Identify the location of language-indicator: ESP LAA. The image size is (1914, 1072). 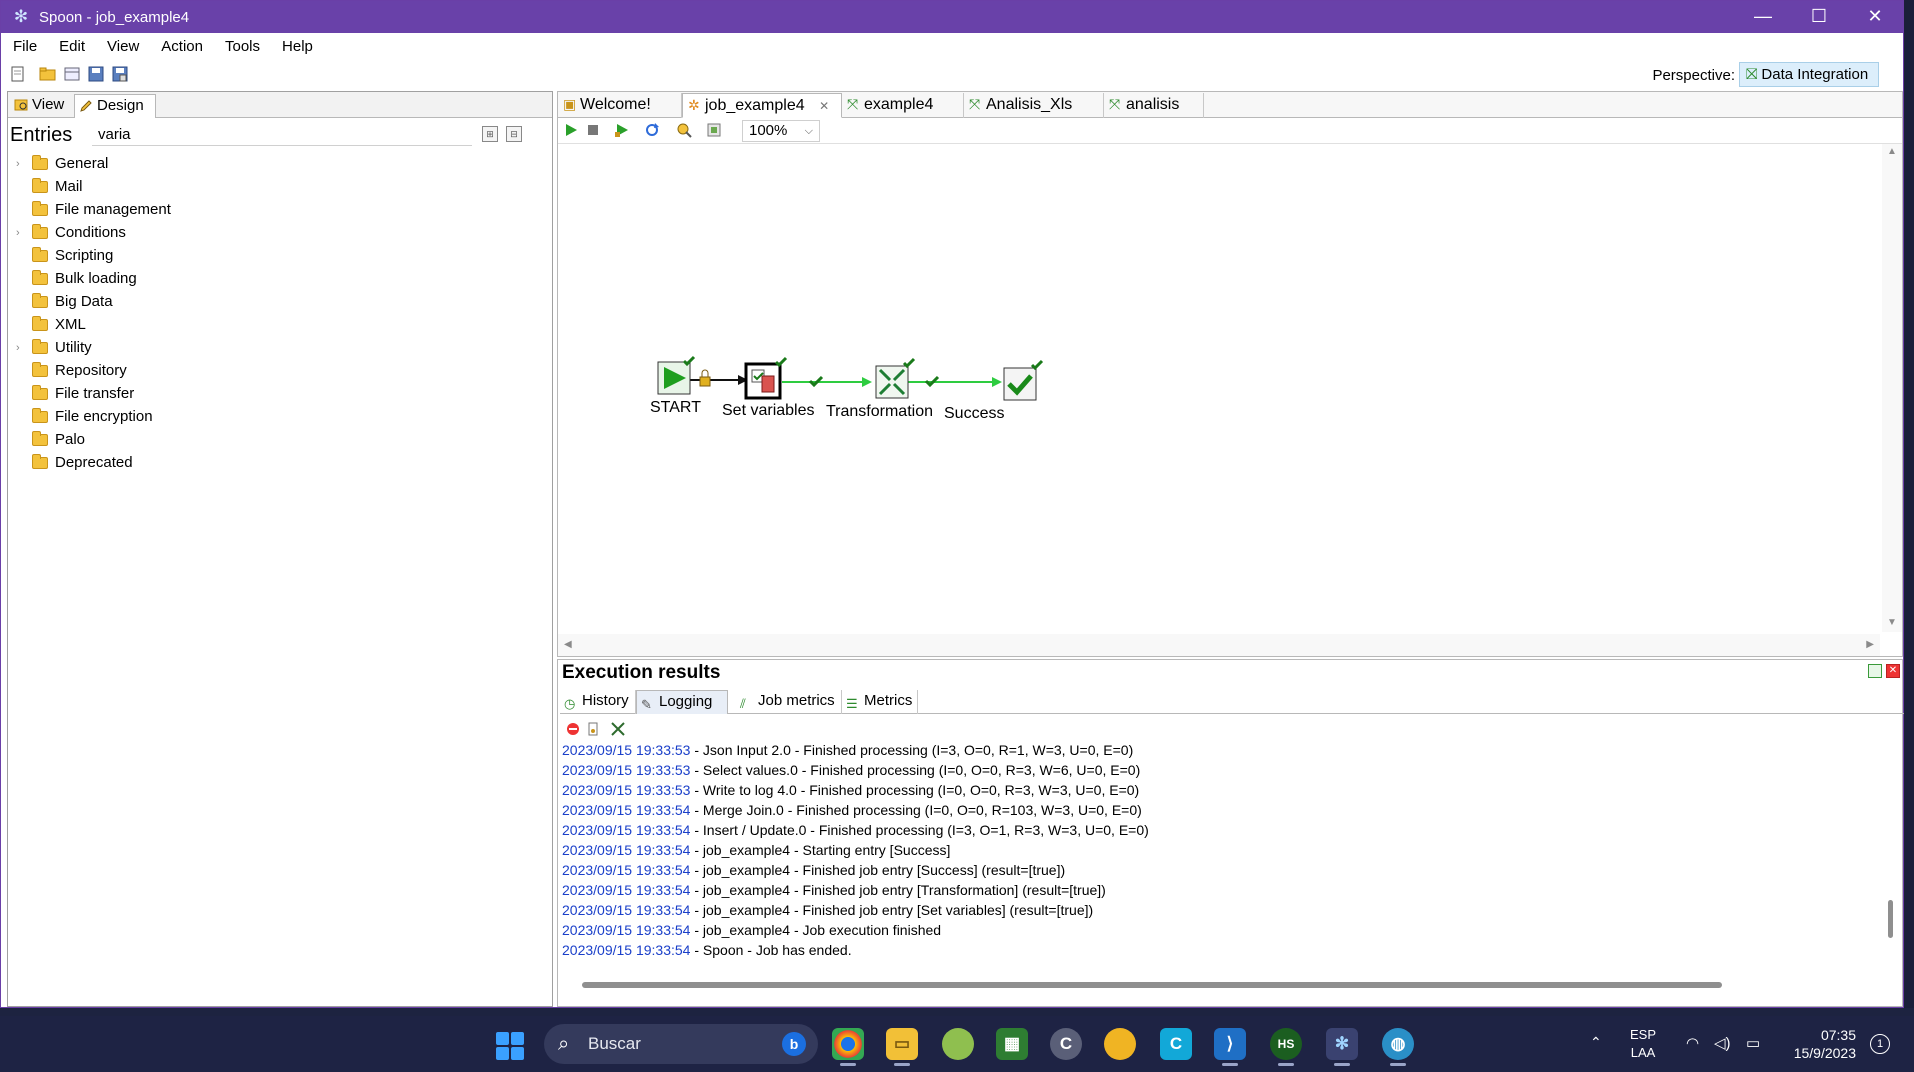
(1643, 1049).